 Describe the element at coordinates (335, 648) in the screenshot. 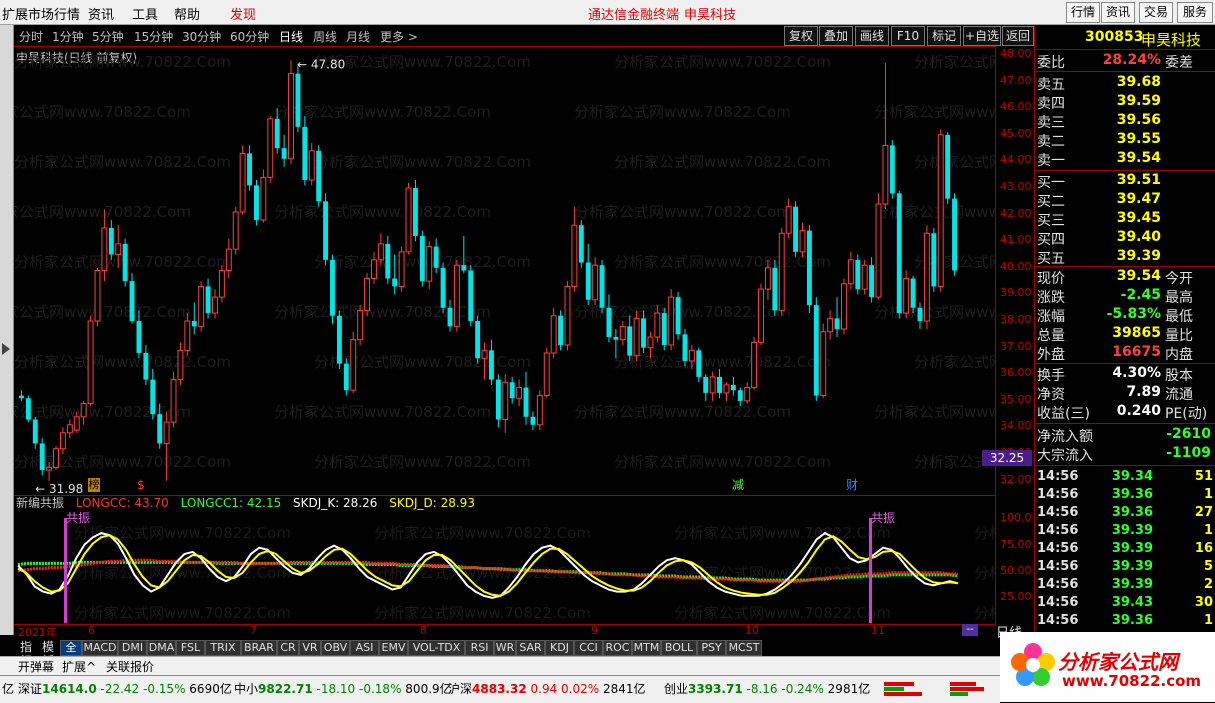

I see `indicator-tab: OBV` at that location.